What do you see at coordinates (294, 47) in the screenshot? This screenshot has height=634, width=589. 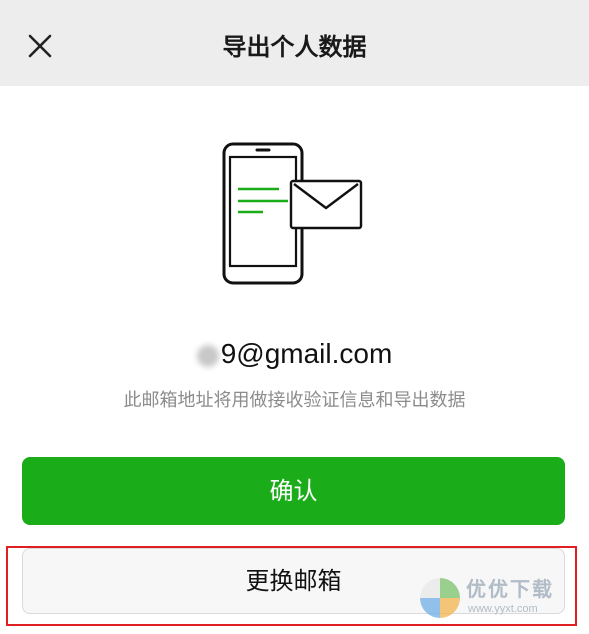 I see `page-title: 导出个人数据` at bounding box center [294, 47].